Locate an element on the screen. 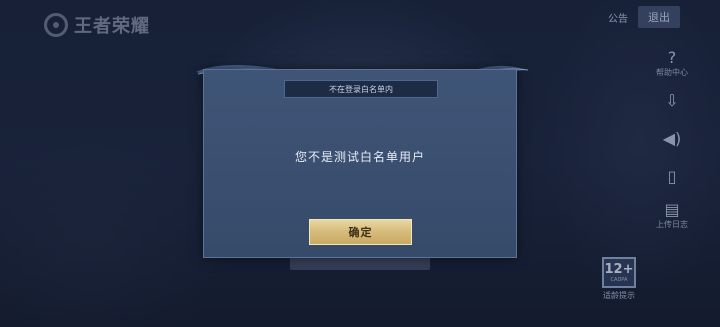 The height and width of the screenshot is (327, 720). confirm-button-label: 确定 is located at coordinates (360, 232).